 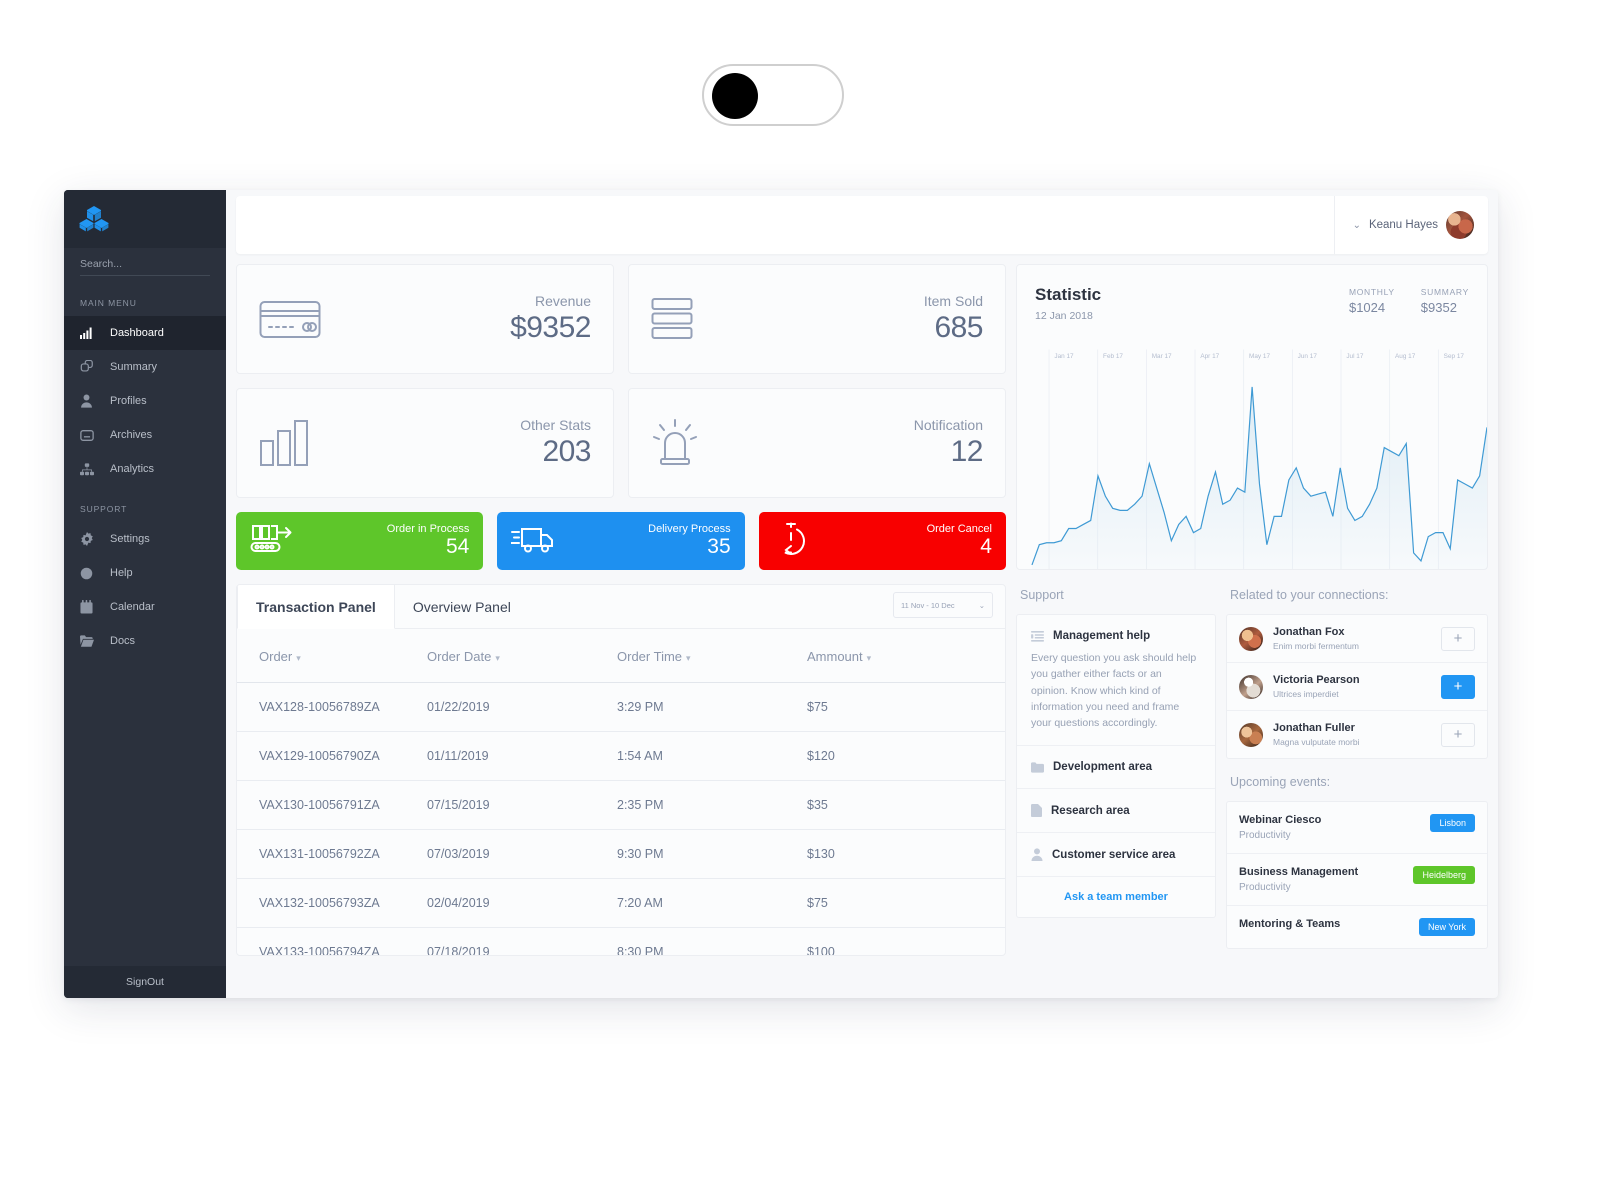 What do you see at coordinates (1410, 225) in the screenshot?
I see `user-menu: ⌄ Keanu Hayes` at bounding box center [1410, 225].